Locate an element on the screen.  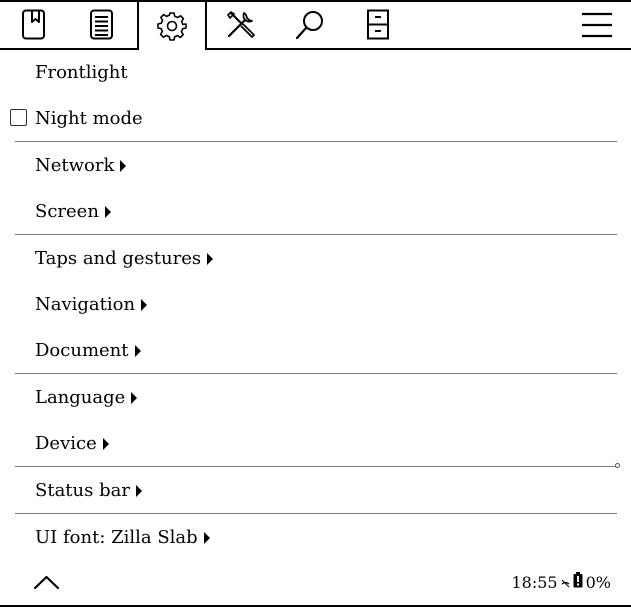
menu-item-label: Frontlight is located at coordinates (81, 72).